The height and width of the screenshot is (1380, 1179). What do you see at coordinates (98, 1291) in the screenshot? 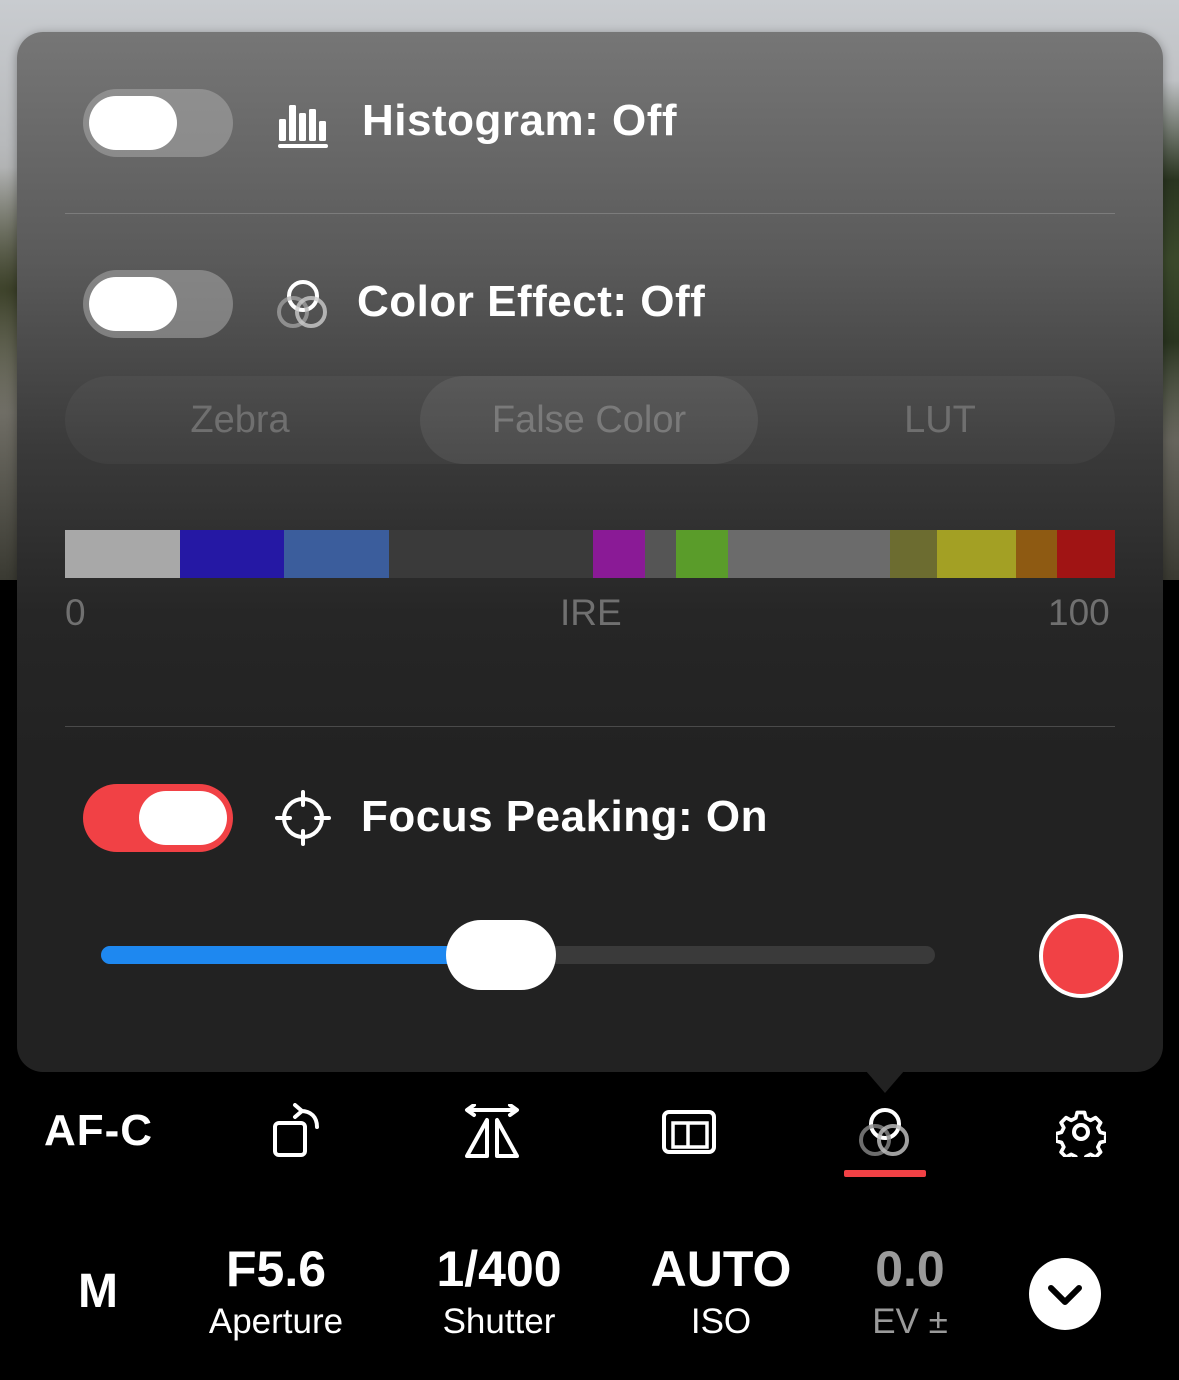
I see `exposure-mode: M` at bounding box center [98, 1291].